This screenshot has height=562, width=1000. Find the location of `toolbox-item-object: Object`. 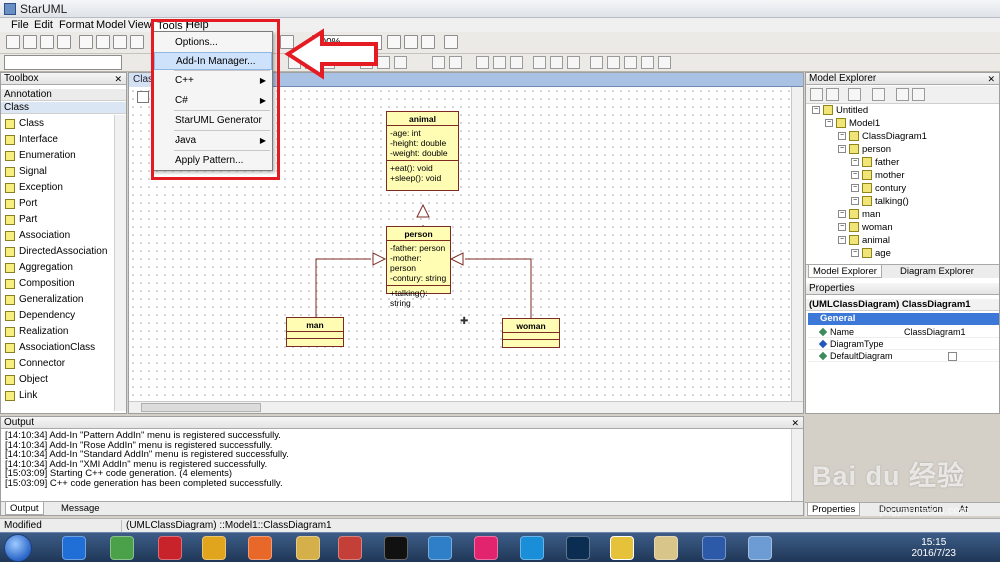

toolbox-item-object: Object is located at coordinates (63, 380).